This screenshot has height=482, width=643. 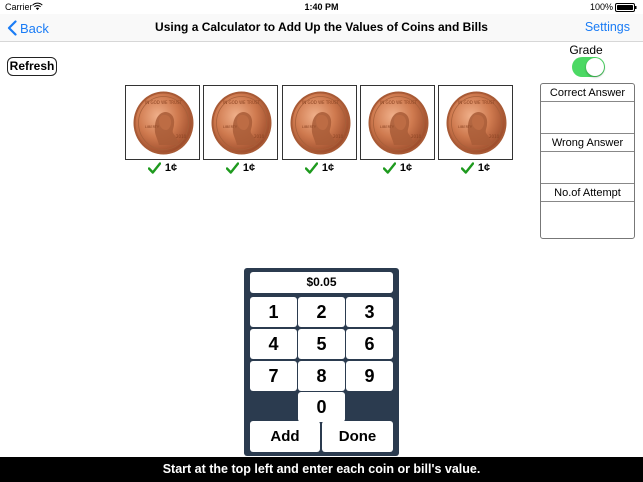 I want to click on key-8: 8, so click(x=321, y=376).